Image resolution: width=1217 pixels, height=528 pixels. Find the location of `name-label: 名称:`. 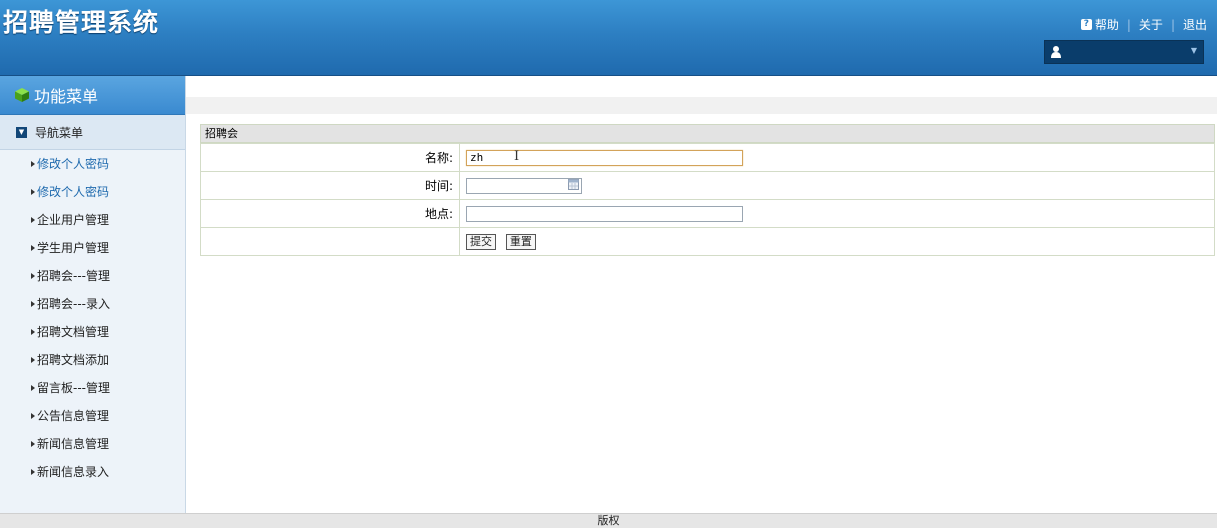

name-label: 名称: is located at coordinates (330, 157).